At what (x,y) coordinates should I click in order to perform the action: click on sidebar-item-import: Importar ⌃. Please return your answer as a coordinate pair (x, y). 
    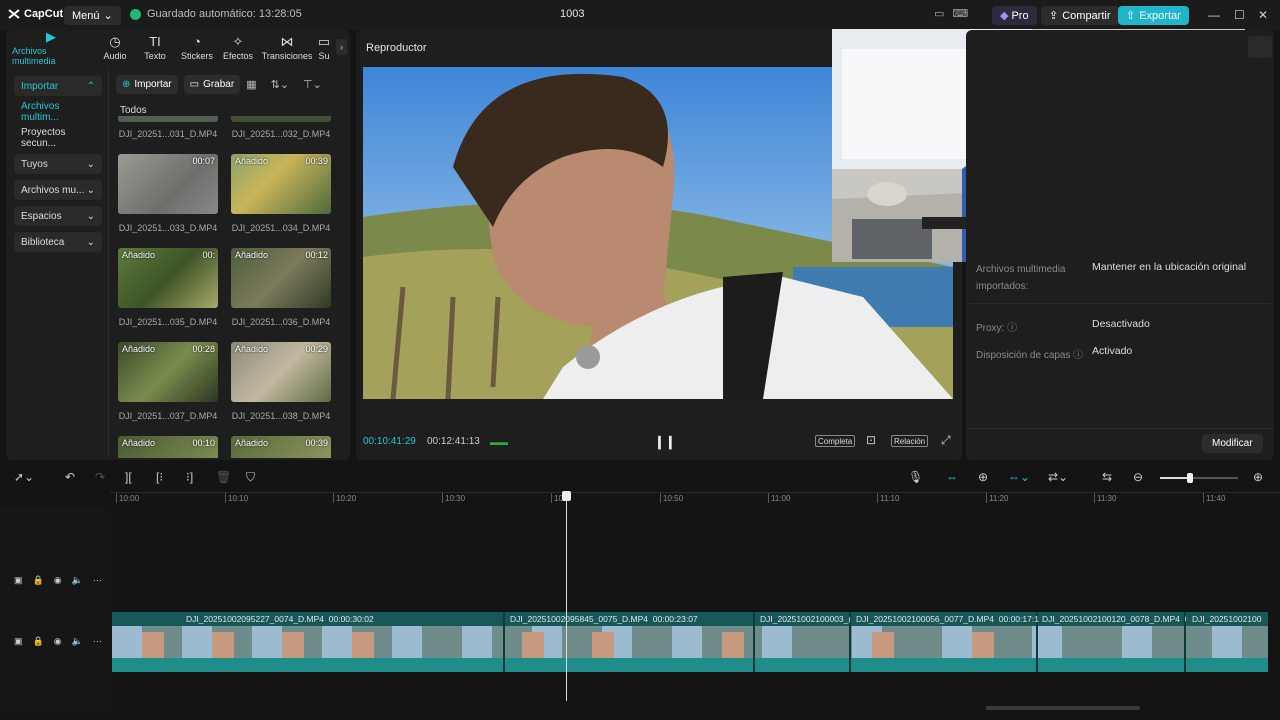
    Looking at the image, I should click on (58, 86).